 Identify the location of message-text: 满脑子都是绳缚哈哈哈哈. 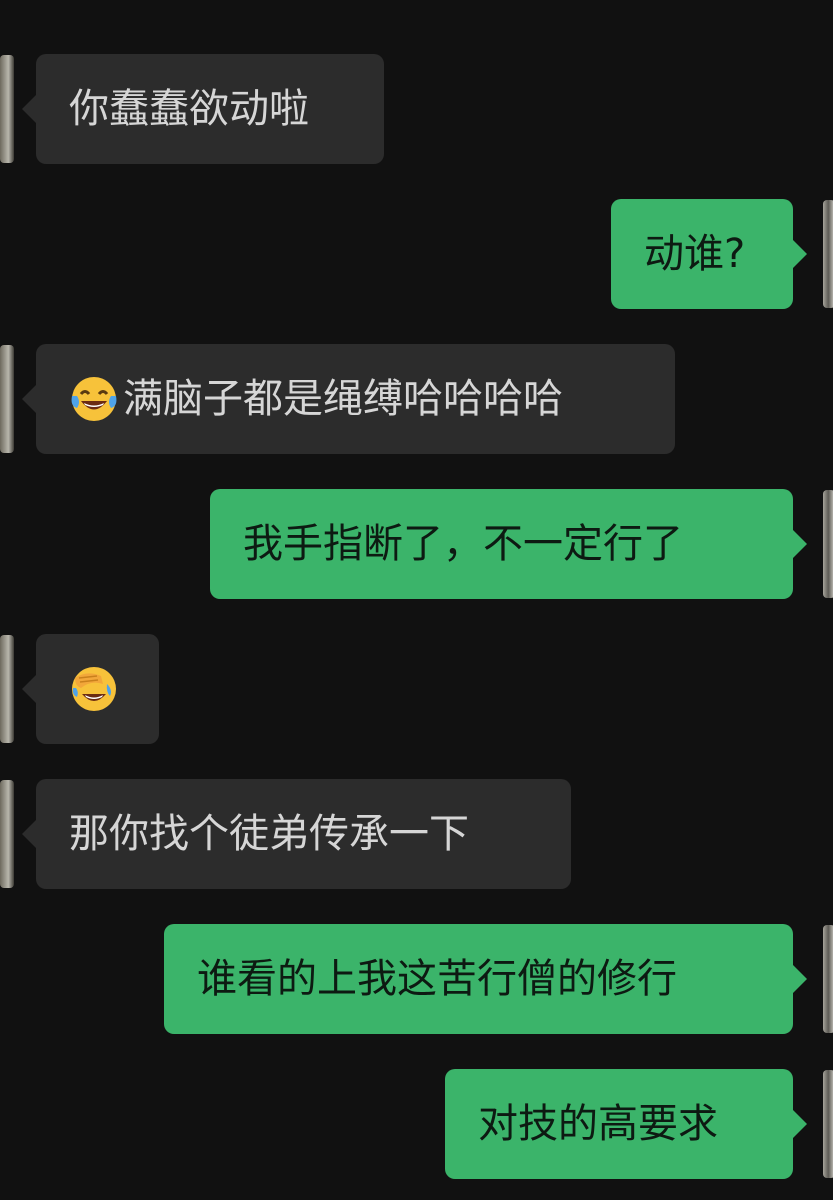
(343, 399).